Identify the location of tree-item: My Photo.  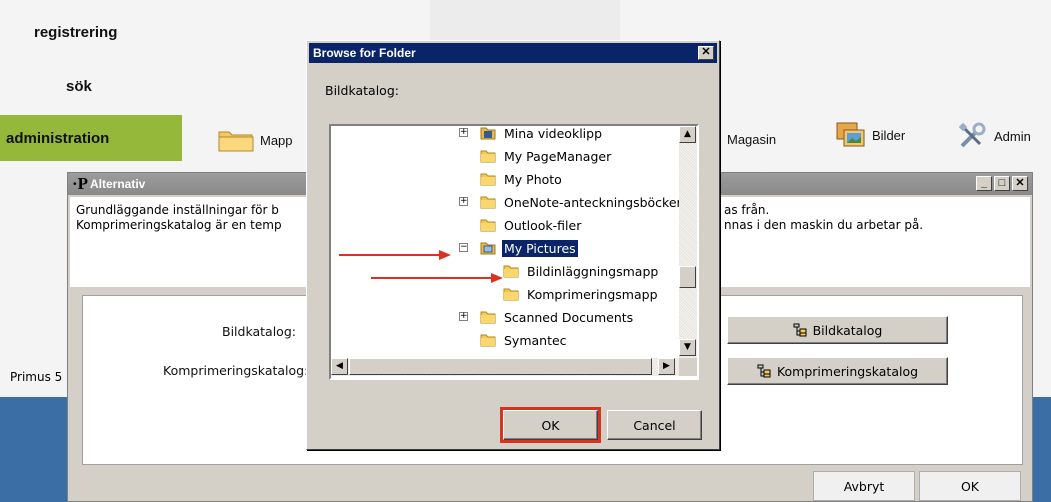
(522, 179).